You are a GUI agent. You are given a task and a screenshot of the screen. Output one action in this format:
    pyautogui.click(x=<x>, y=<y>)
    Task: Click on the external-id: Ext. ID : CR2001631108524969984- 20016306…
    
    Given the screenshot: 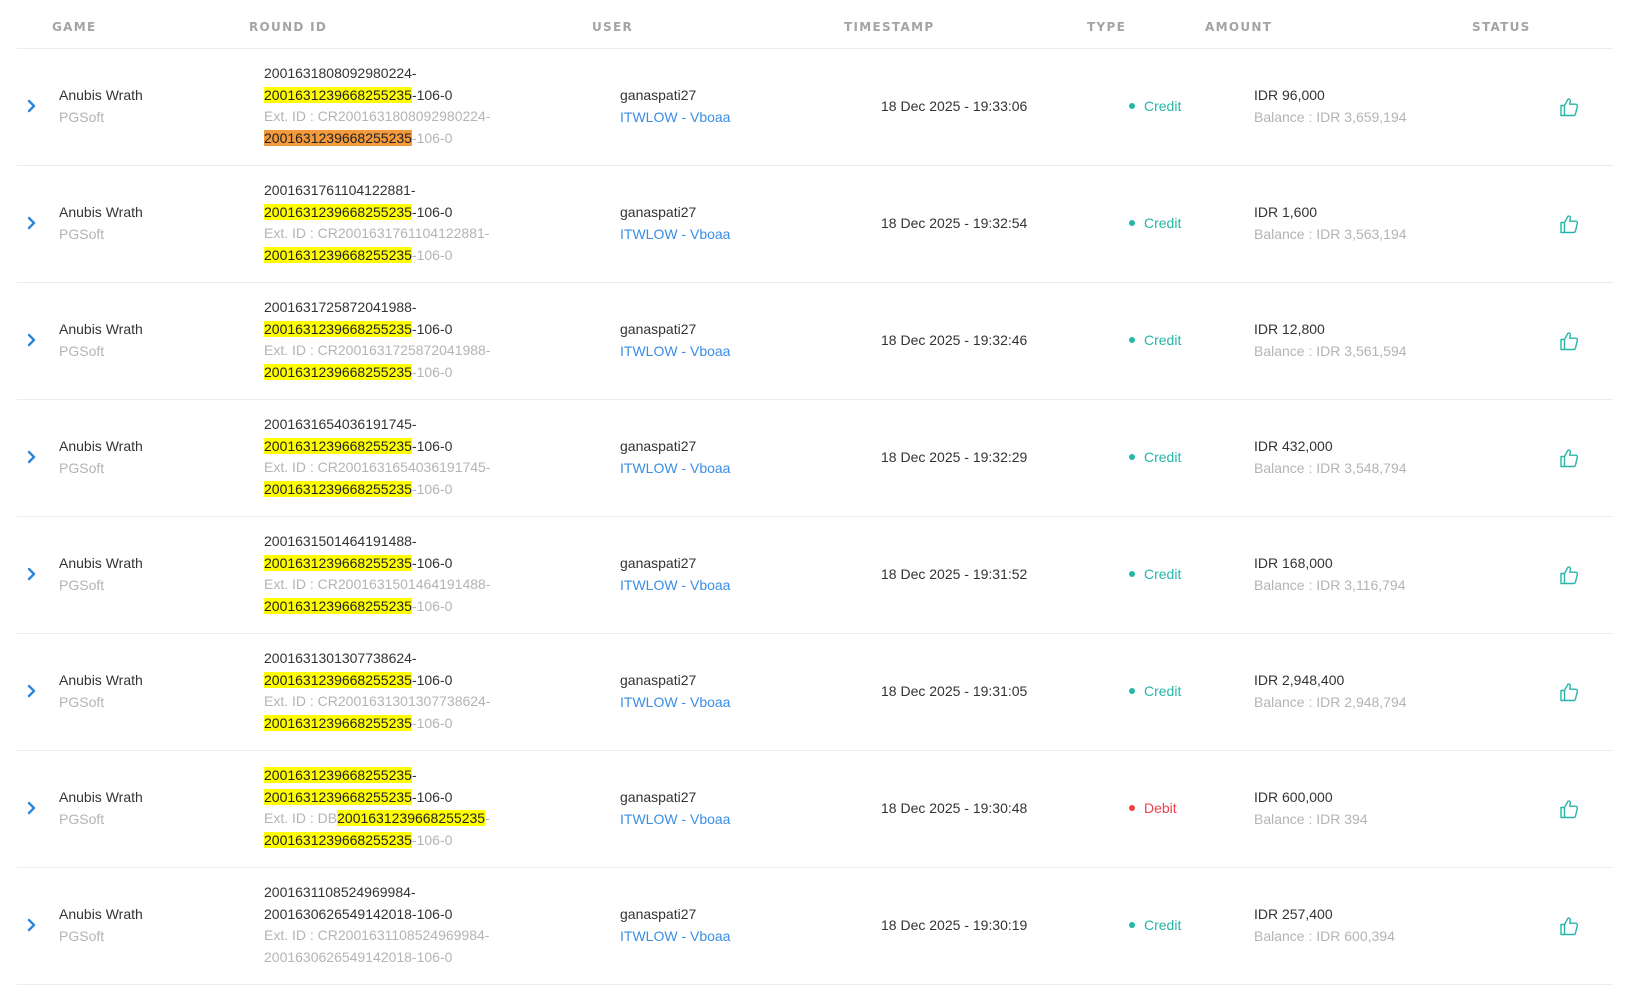 What is the action you would take?
    pyautogui.click(x=434, y=946)
    